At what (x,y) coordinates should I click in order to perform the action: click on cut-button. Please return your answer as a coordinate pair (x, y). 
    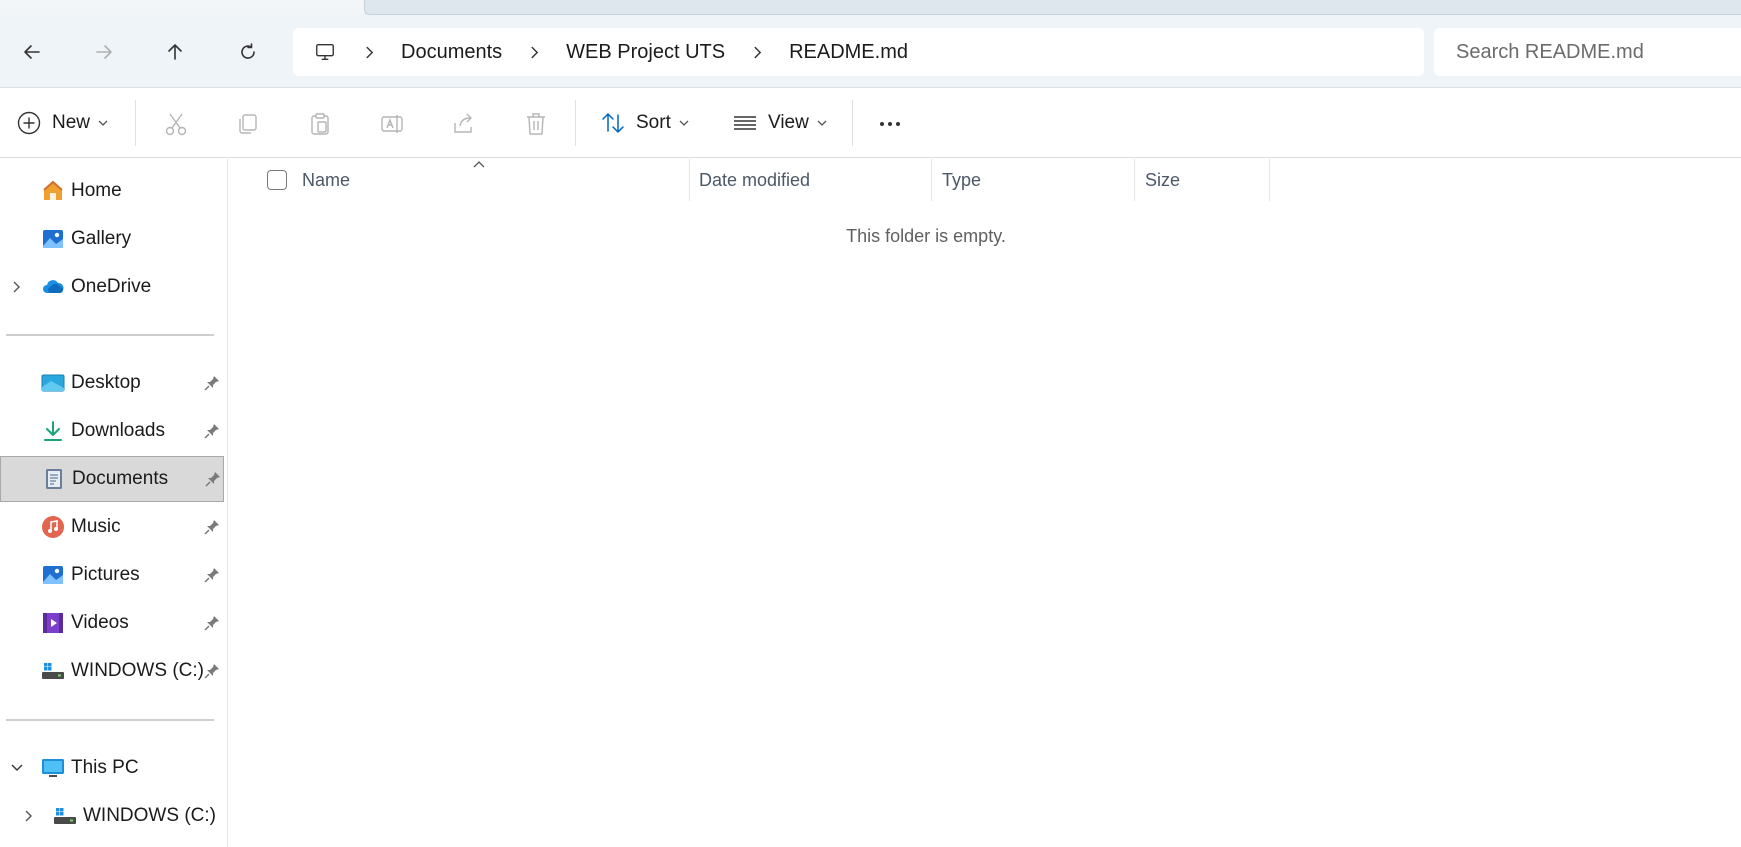
    Looking at the image, I should click on (176, 124).